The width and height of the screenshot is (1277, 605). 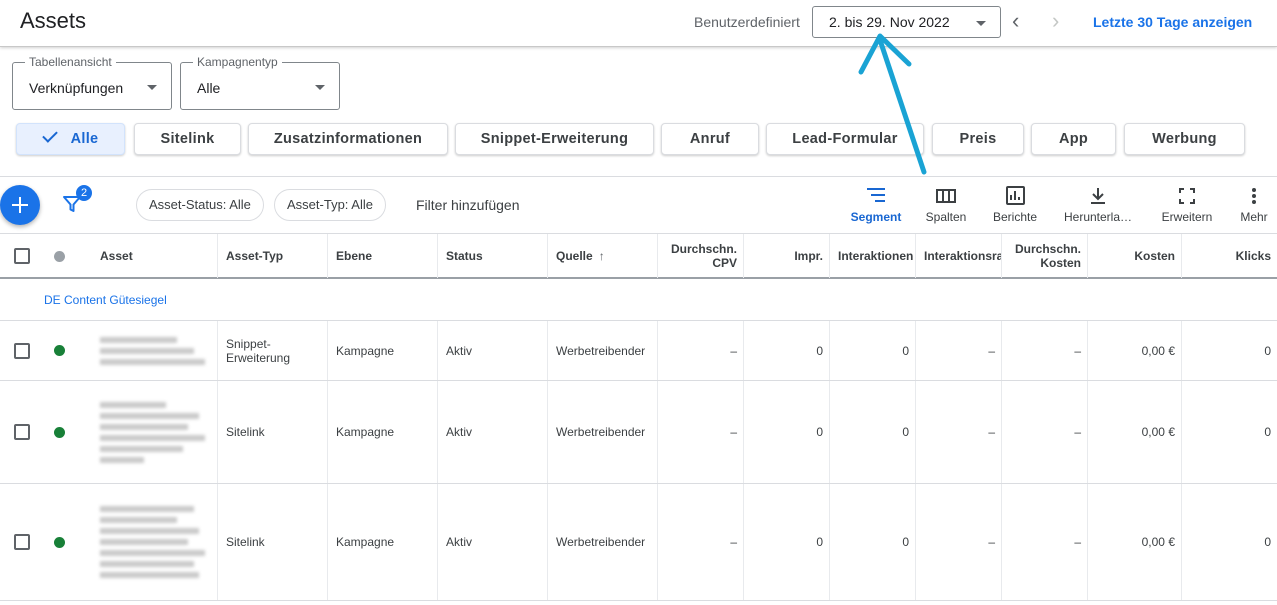 I want to click on chip-preis: Preis, so click(x=978, y=139).